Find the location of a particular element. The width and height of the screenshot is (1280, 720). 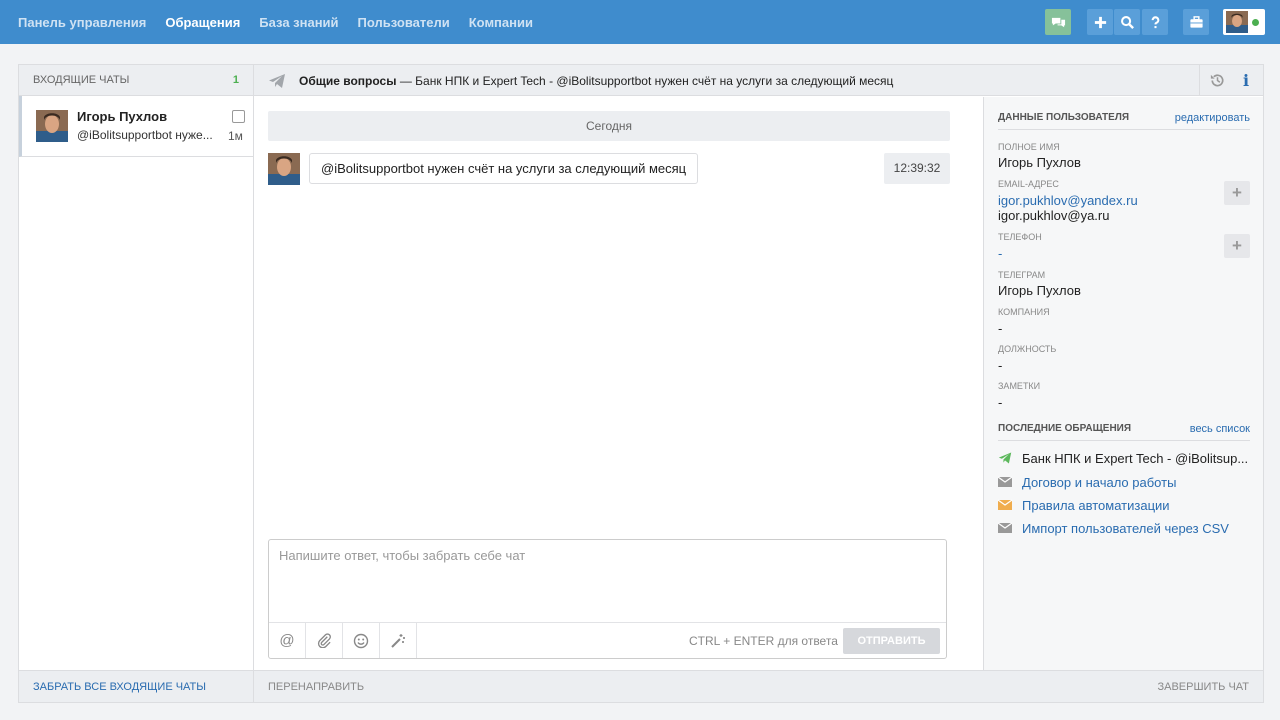

position-label: ДОЛЖНОСТЬ is located at coordinates (1027, 349).